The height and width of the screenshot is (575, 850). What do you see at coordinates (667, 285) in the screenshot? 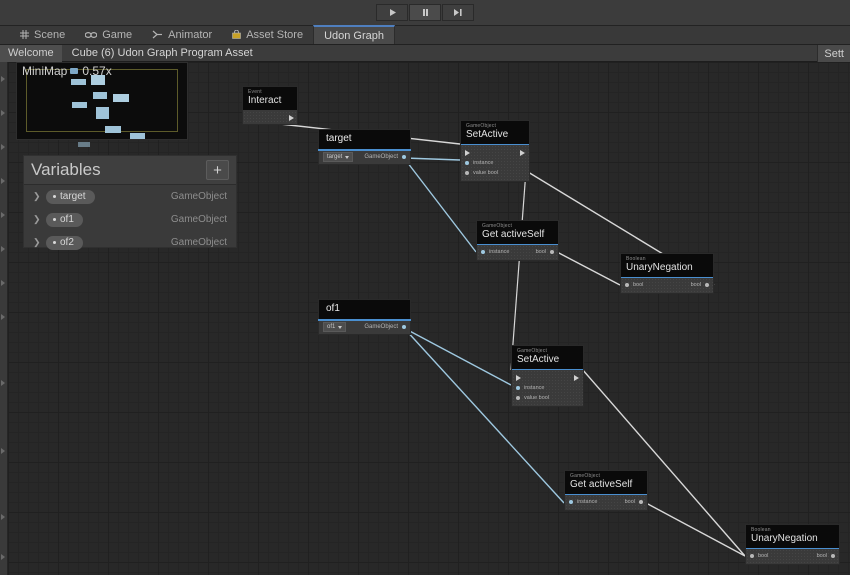
I see `node-body: bool bool` at bounding box center [667, 285].